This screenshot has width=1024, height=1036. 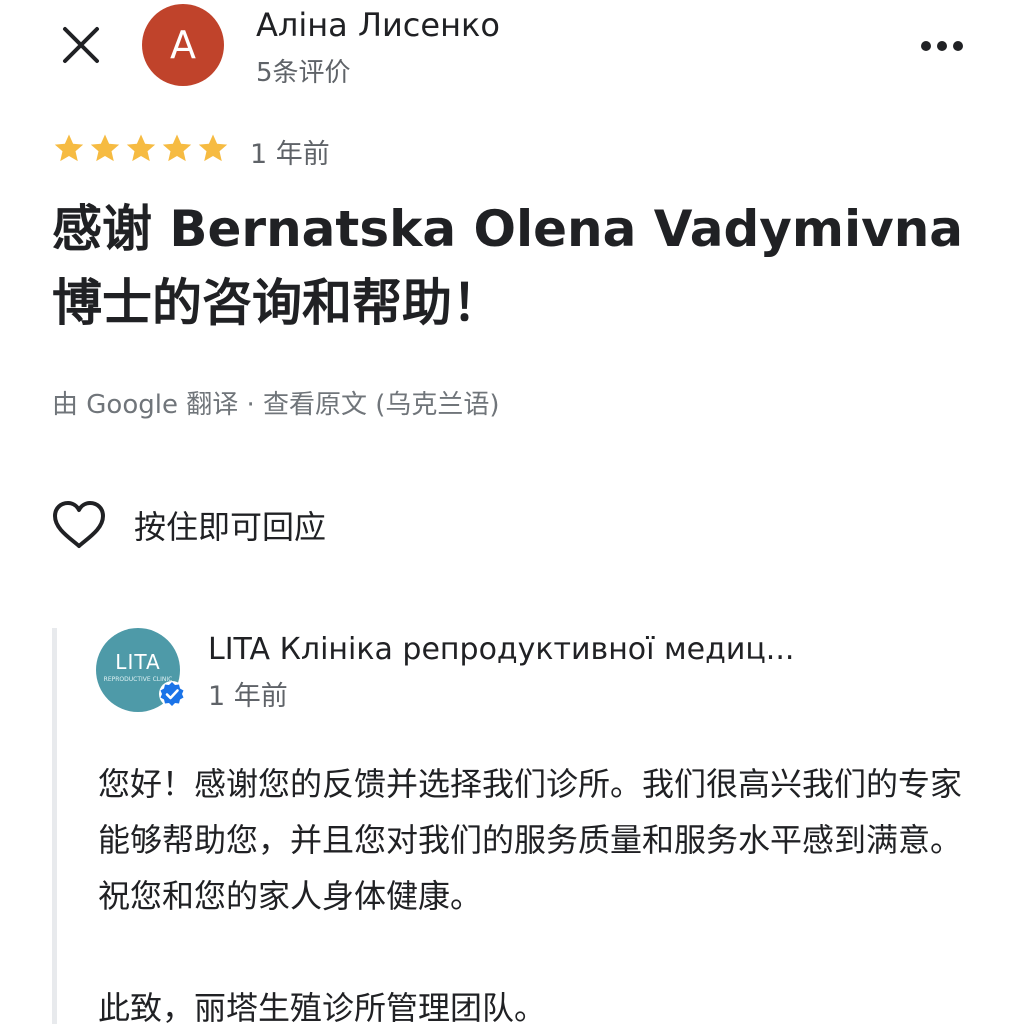 What do you see at coordinates (138, 662) in the screenshot?
I see `owner-logo-text: LITA` at bounding box center [138, 662].